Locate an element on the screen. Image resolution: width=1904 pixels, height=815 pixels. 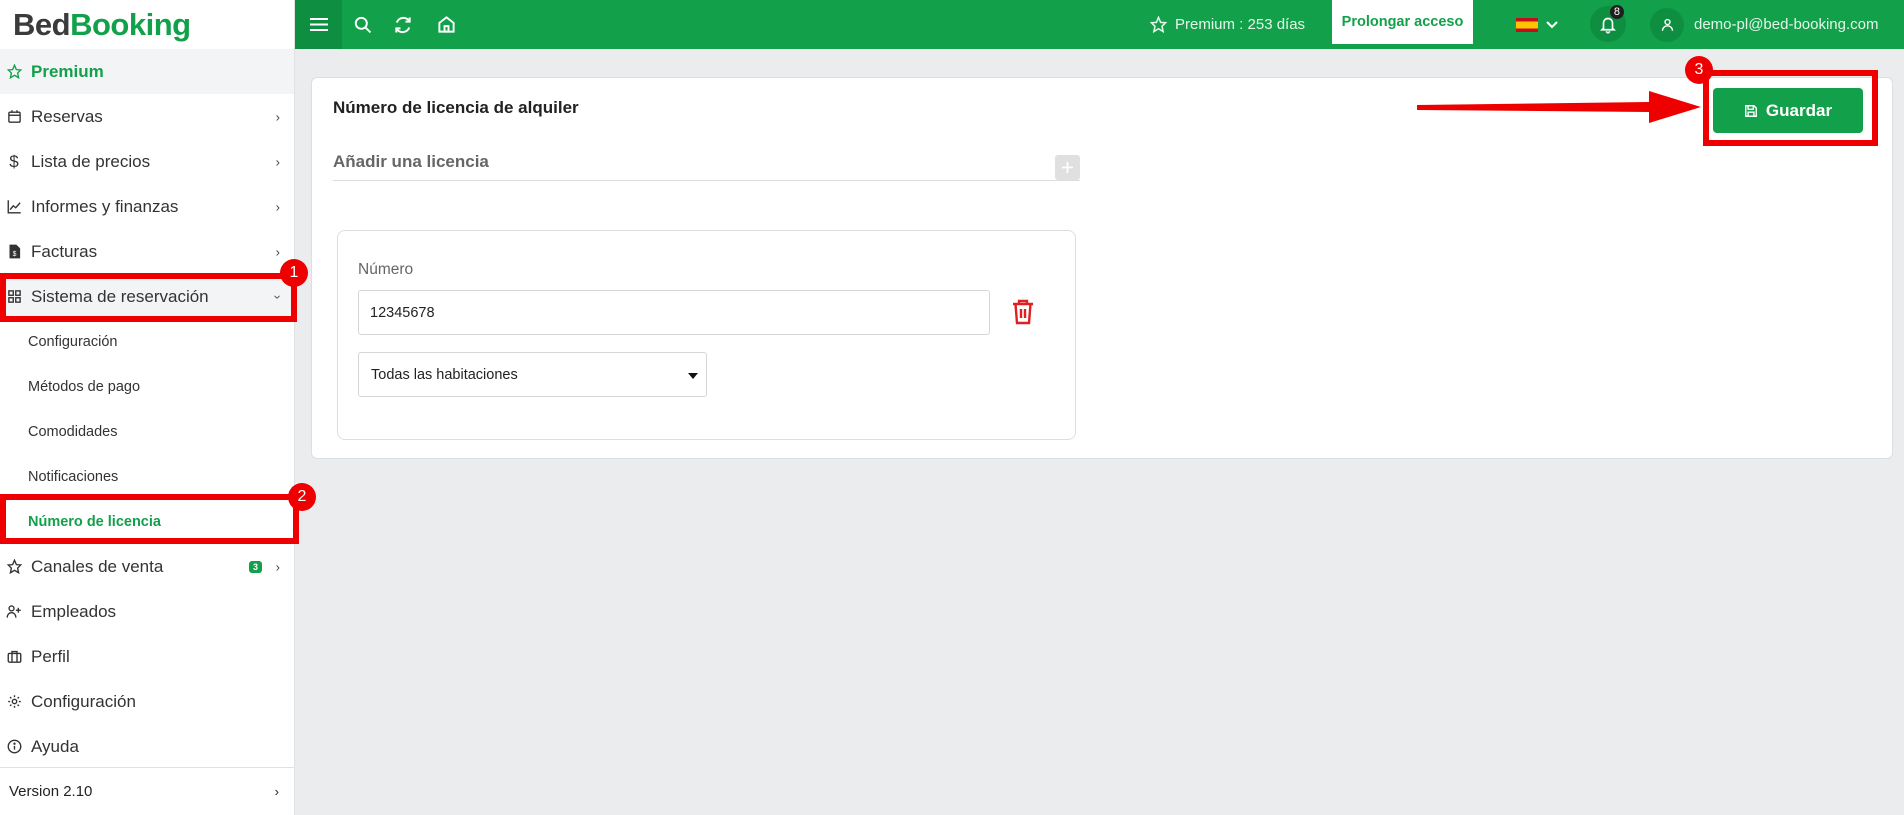
notification-count-badge: 8 is located at coordinates (1616, 12).